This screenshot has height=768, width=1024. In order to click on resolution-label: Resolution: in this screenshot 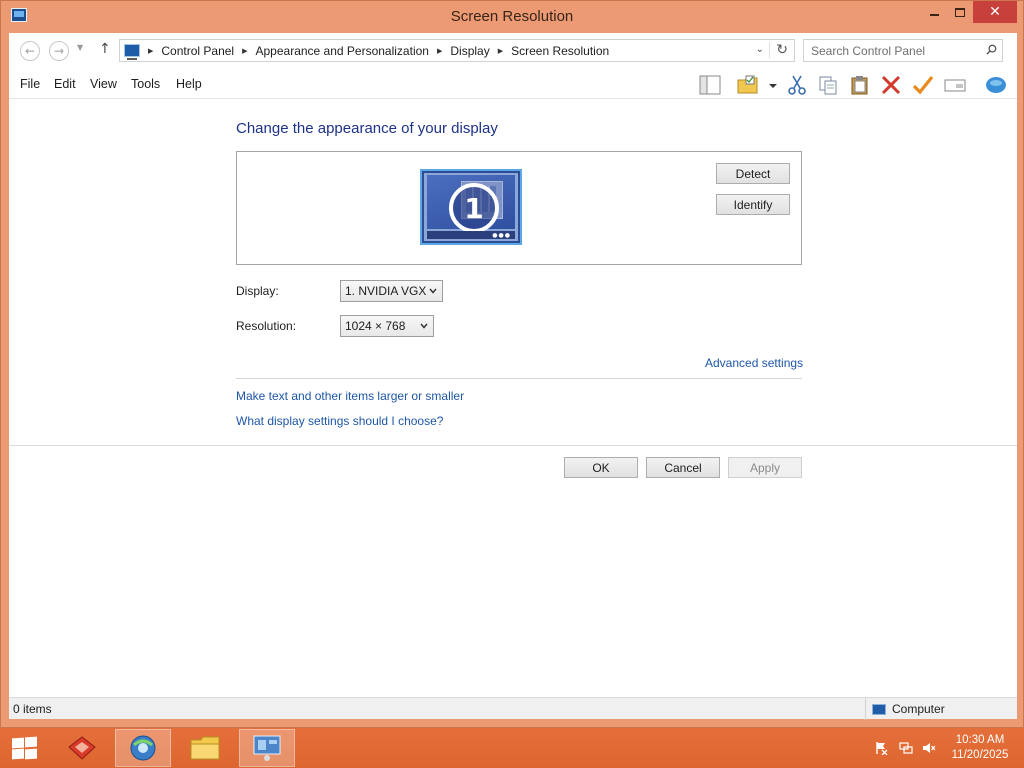, I will do `click(266, 326)`.